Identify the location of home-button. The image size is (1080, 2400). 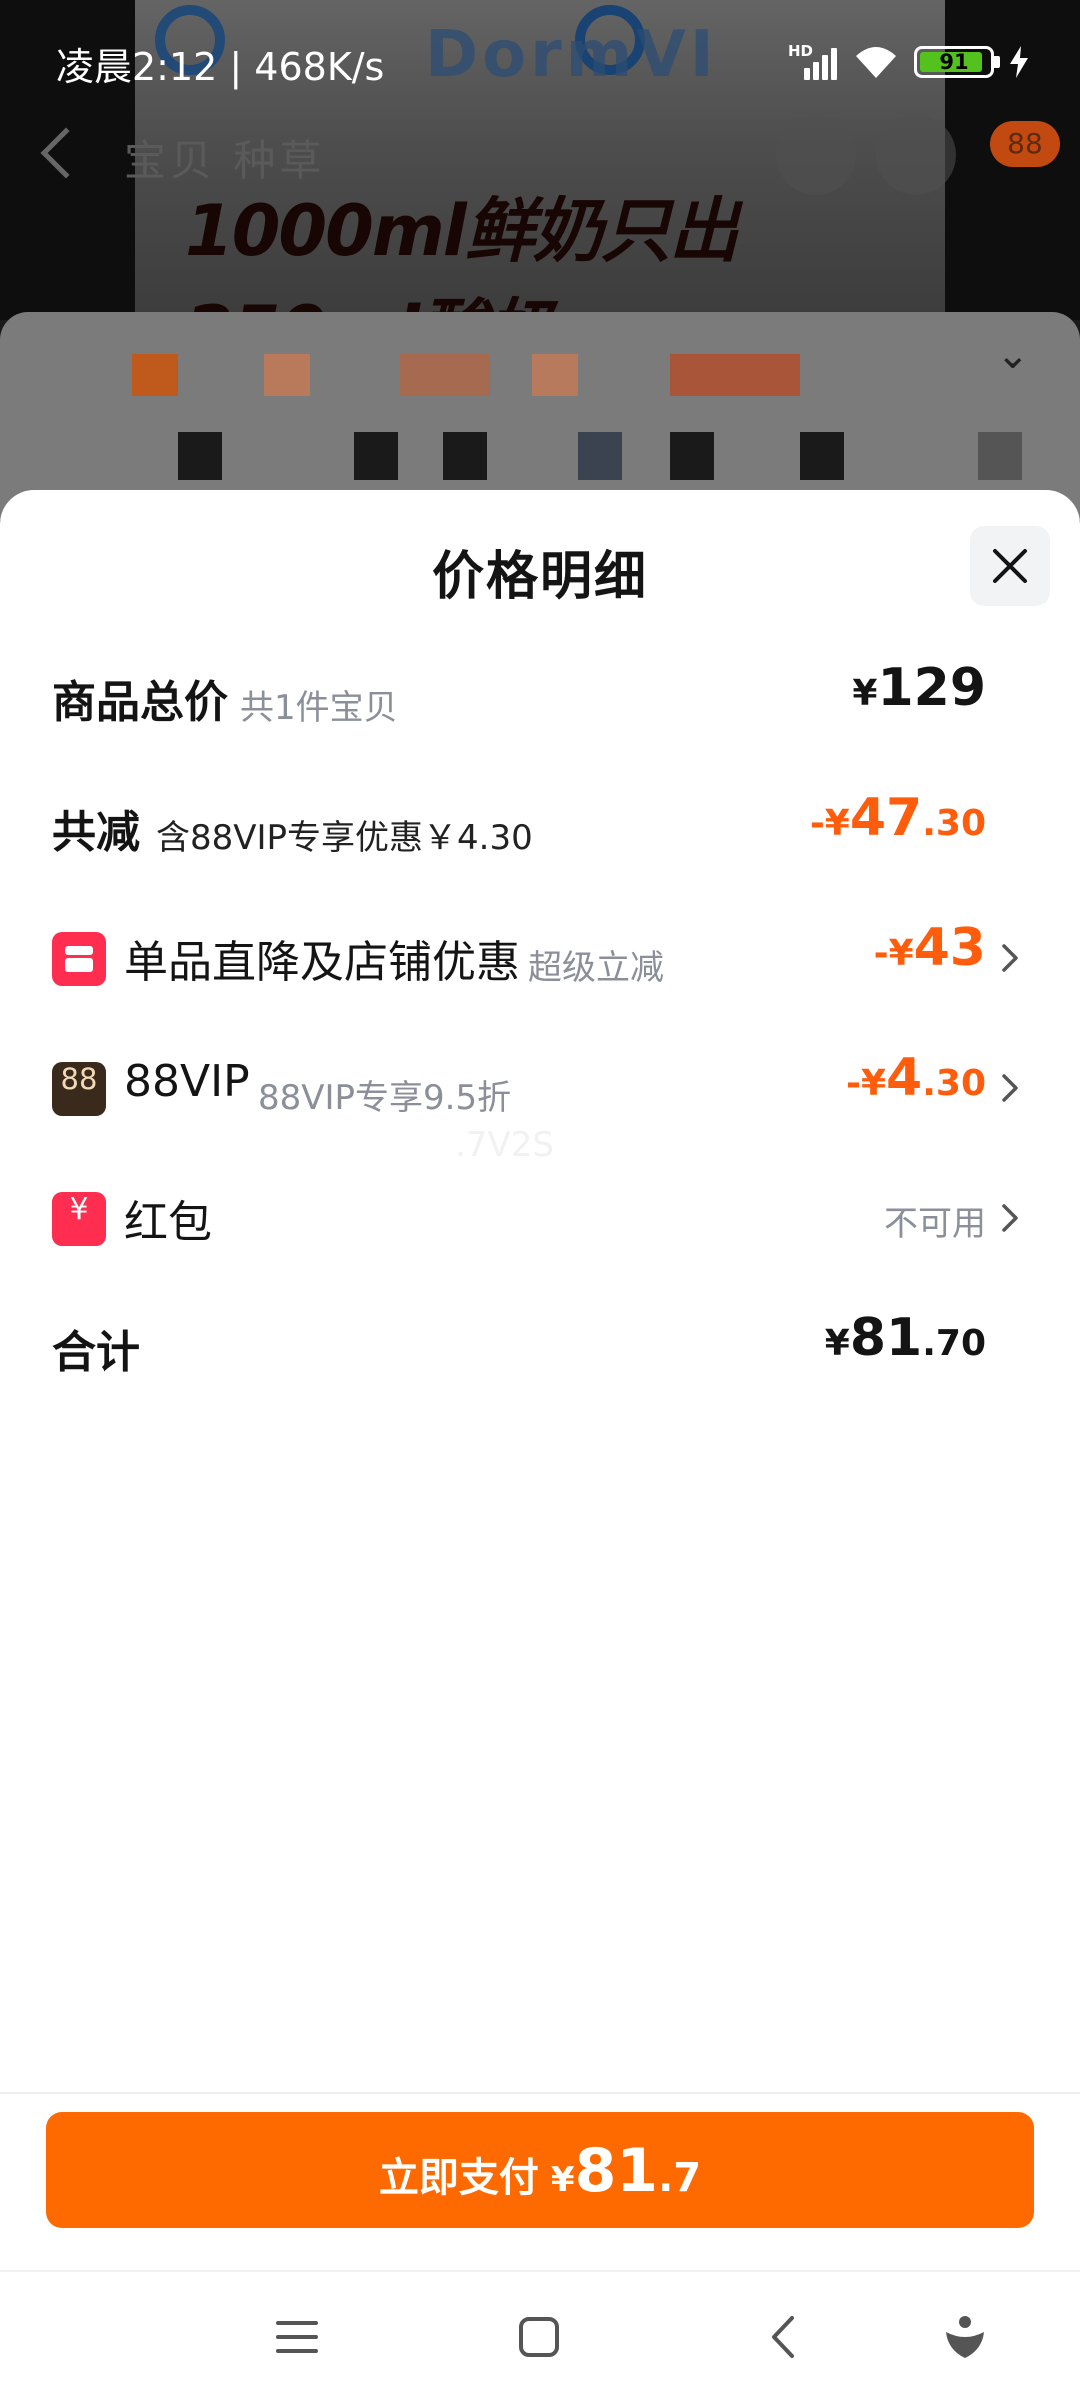
(539, 2337).